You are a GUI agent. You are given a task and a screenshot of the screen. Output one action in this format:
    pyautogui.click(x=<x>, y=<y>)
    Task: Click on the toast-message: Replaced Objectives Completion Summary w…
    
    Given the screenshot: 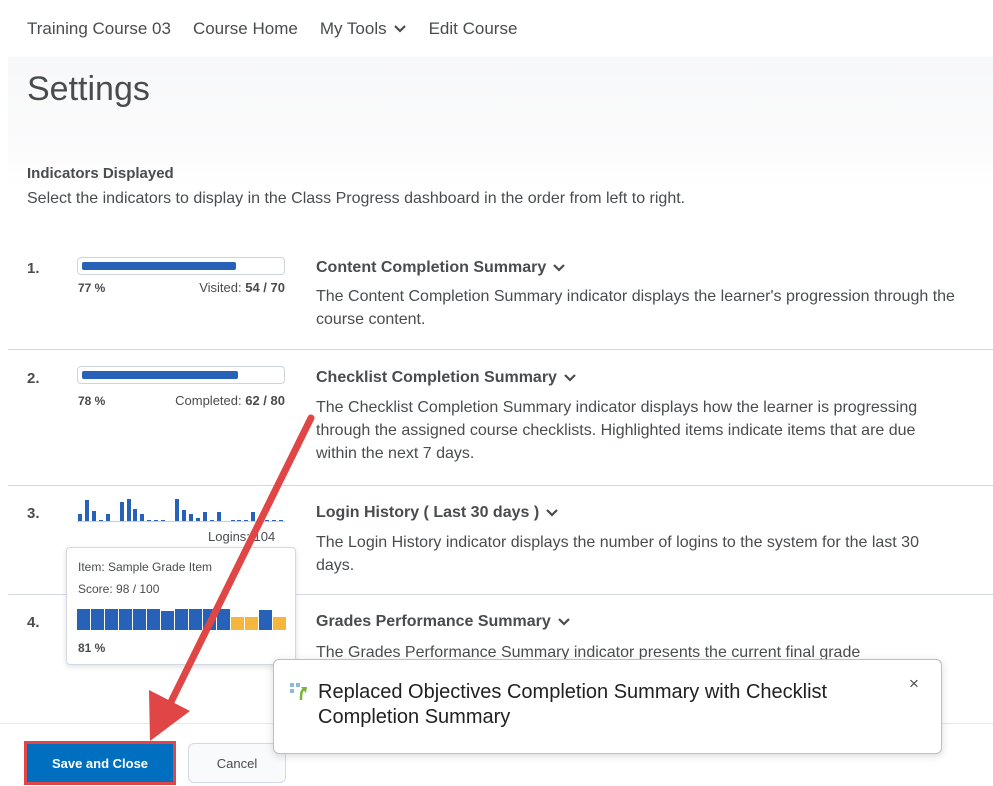 What is the action you would take?
    pyautogui.click(x=573, y=704)
    